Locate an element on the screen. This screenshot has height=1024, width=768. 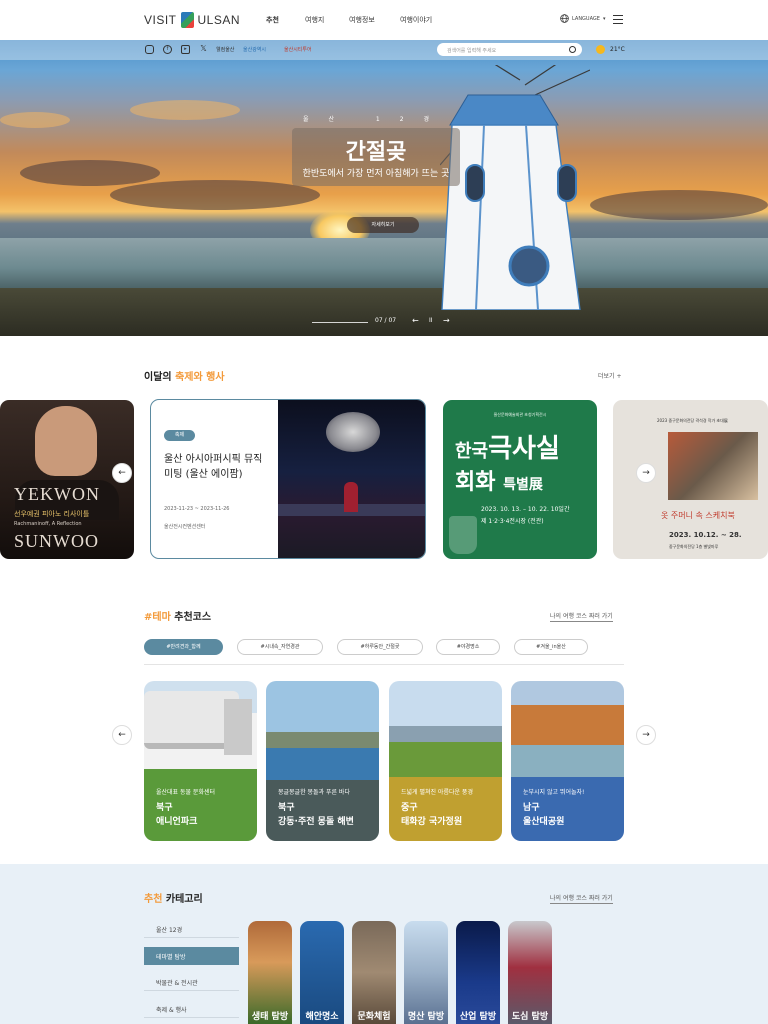
recital-surname-en: SUNWOO is located at coordinates (56, 541).